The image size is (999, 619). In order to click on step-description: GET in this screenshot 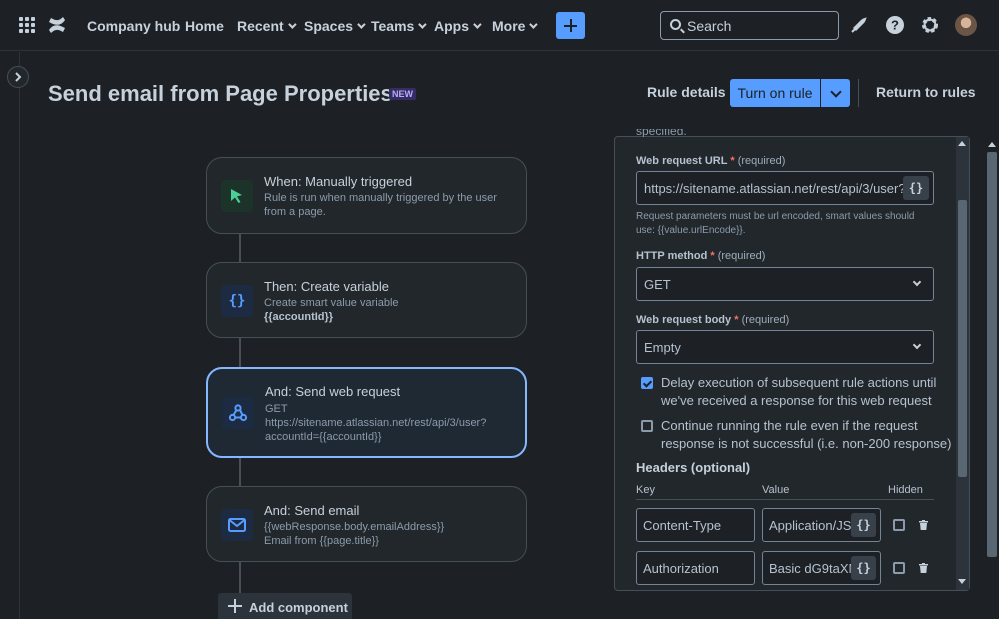, I will do `click(276, 409)`.